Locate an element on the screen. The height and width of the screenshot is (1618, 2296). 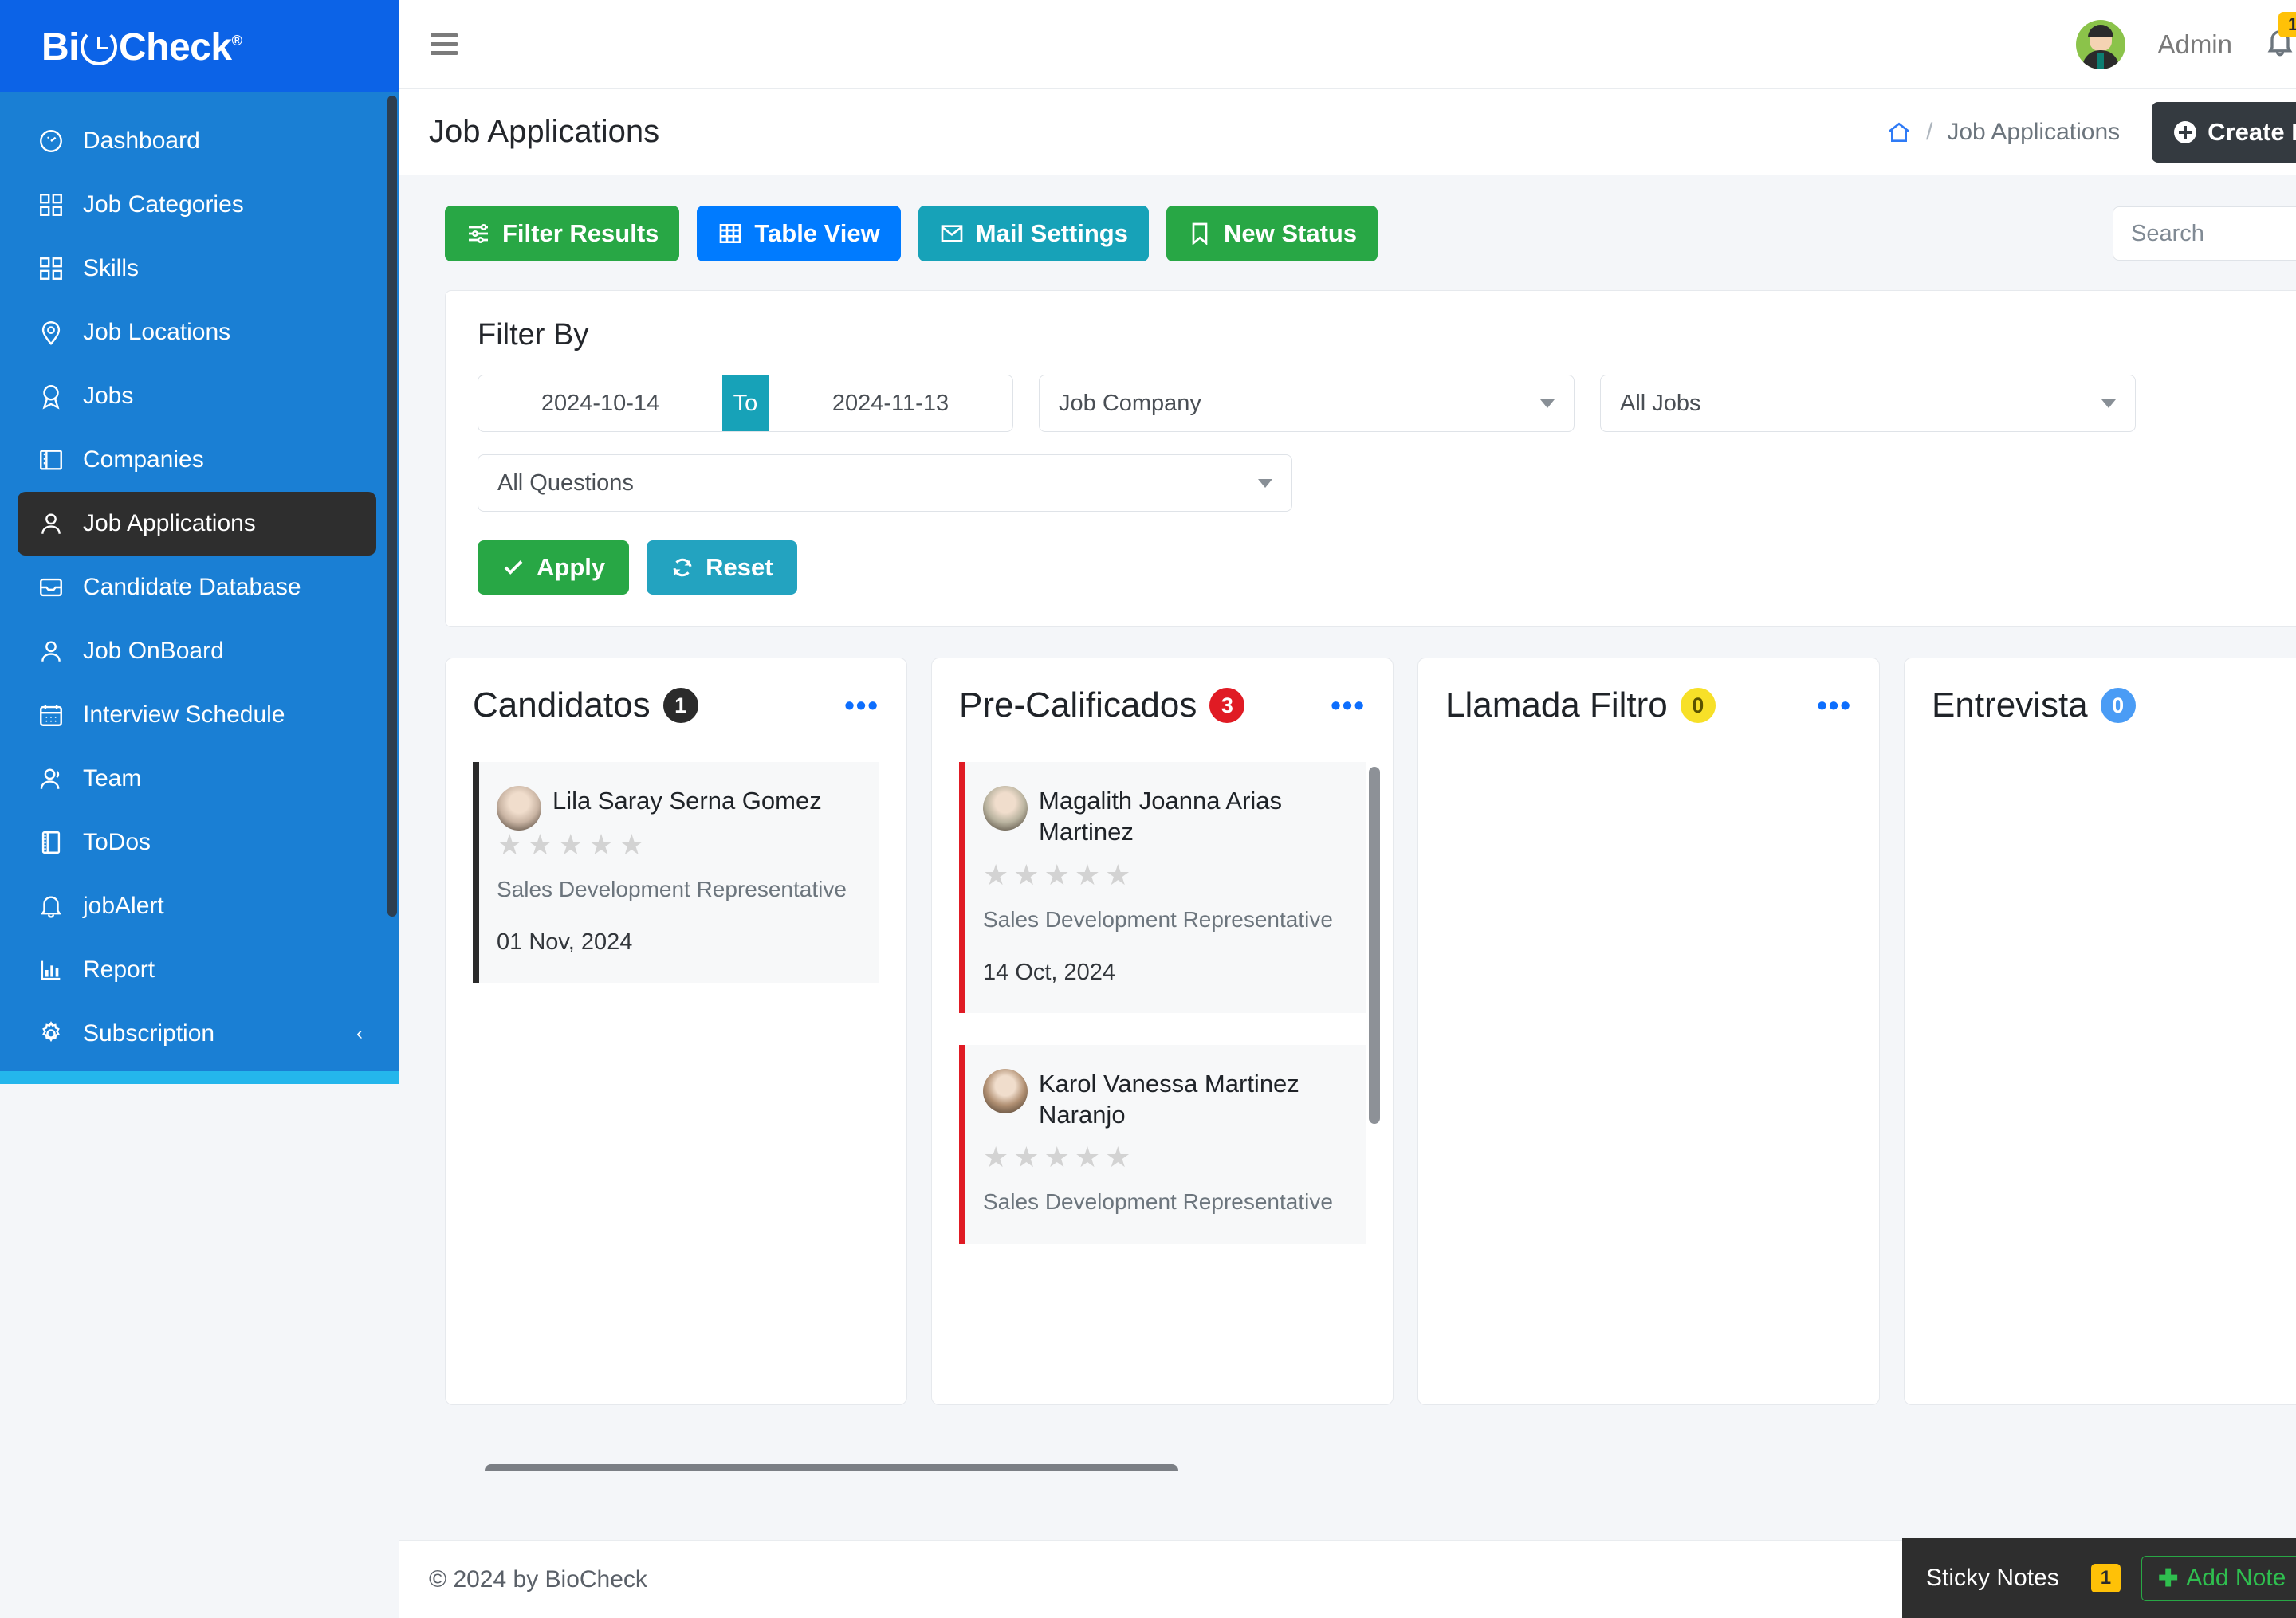
column-title: Candidatos is located at coordinates (562, 705).